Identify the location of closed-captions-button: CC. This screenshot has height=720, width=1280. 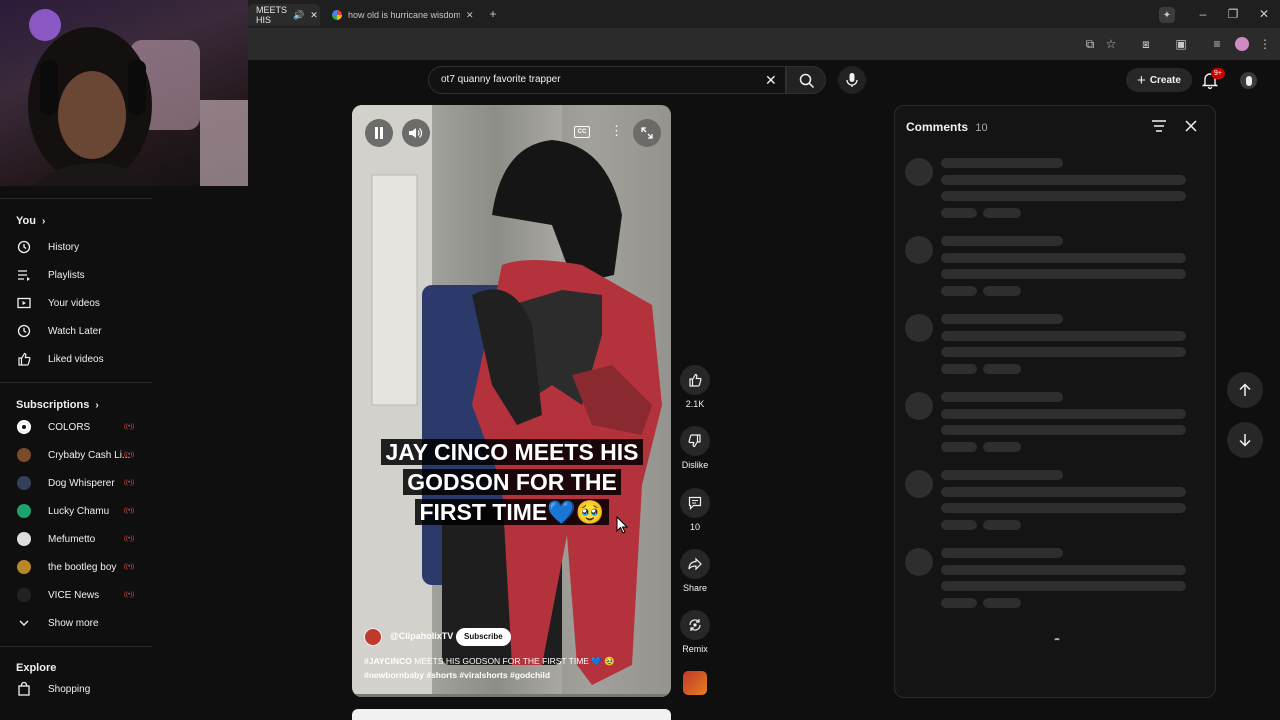
(582, 132).